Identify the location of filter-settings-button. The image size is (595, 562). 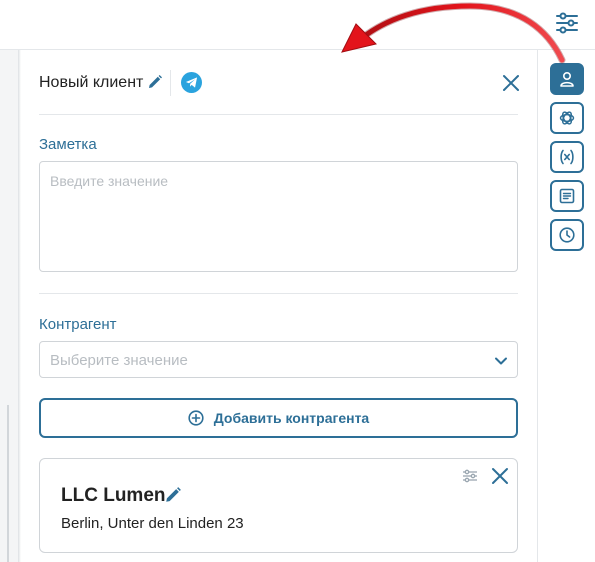
(567, 23).